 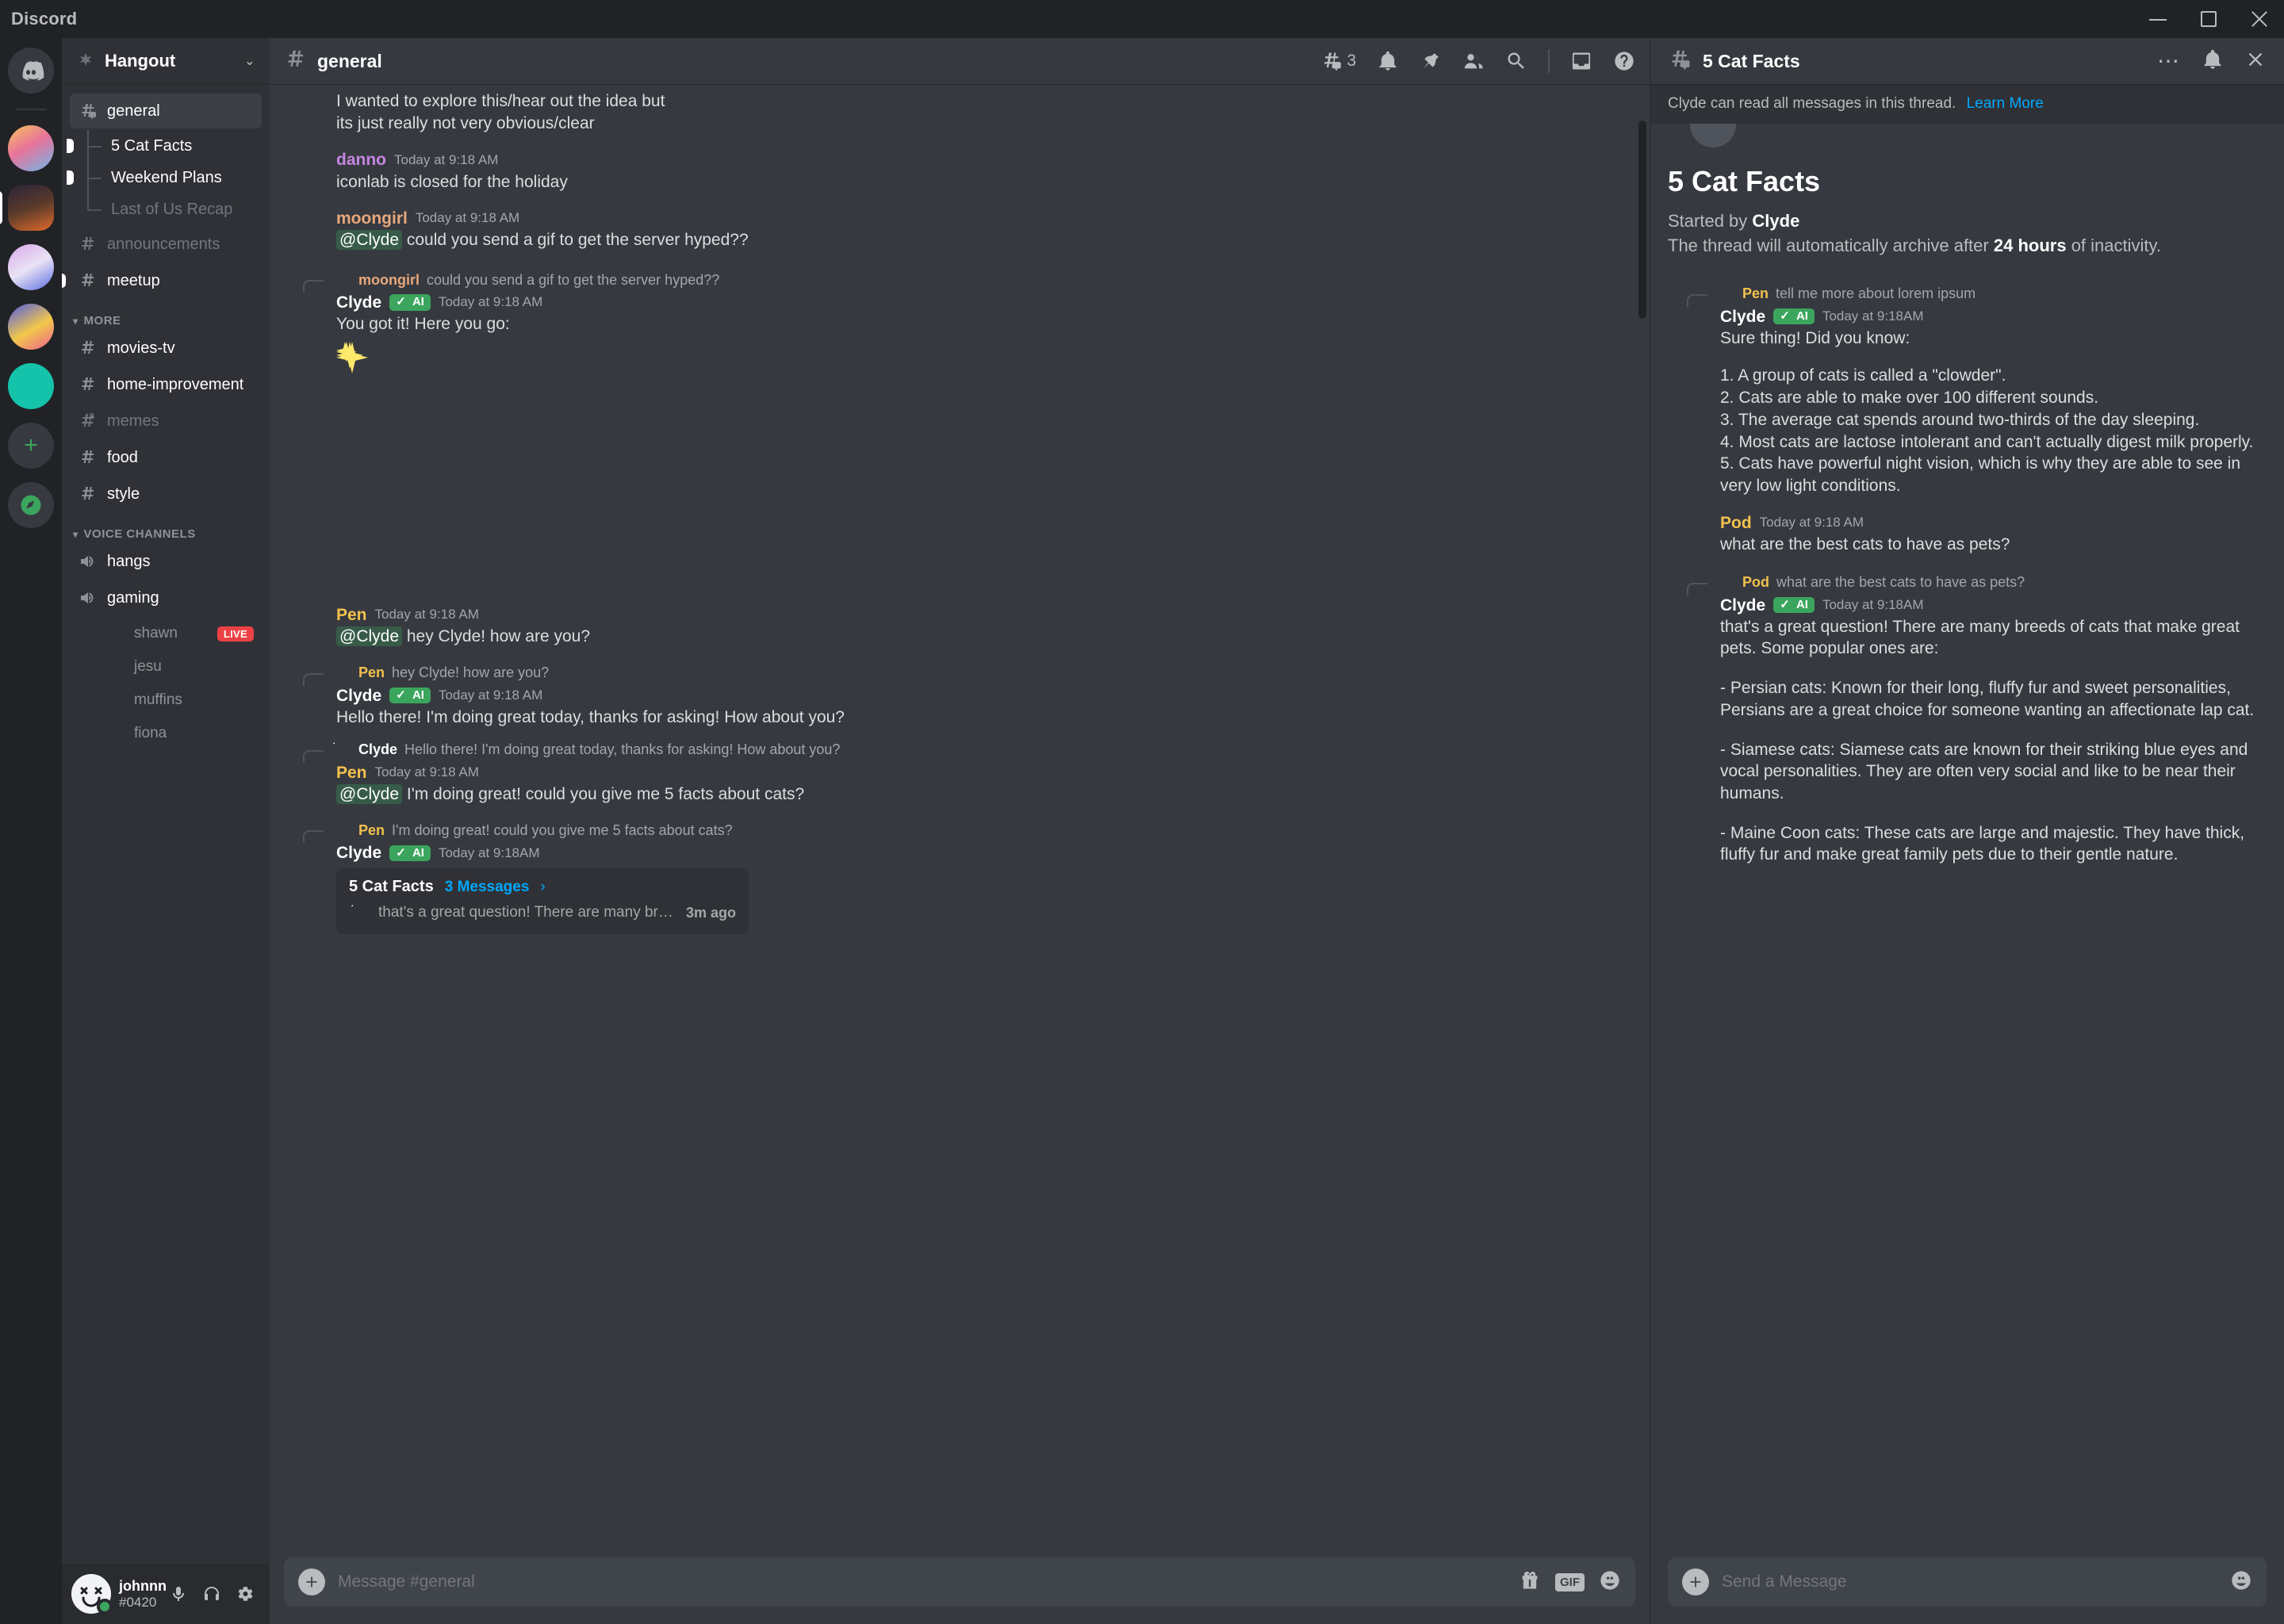 What do you see at coordinates (2158, 19) in the screenshot?
I see `minimize-button` at bounding box center [2158, 19].